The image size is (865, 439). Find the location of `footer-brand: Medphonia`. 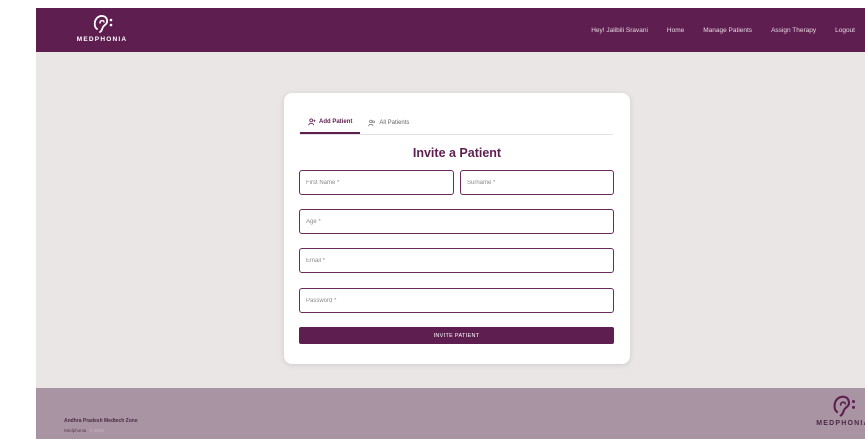

footer-brand: Medphonia is located at coordinates (75, 430).